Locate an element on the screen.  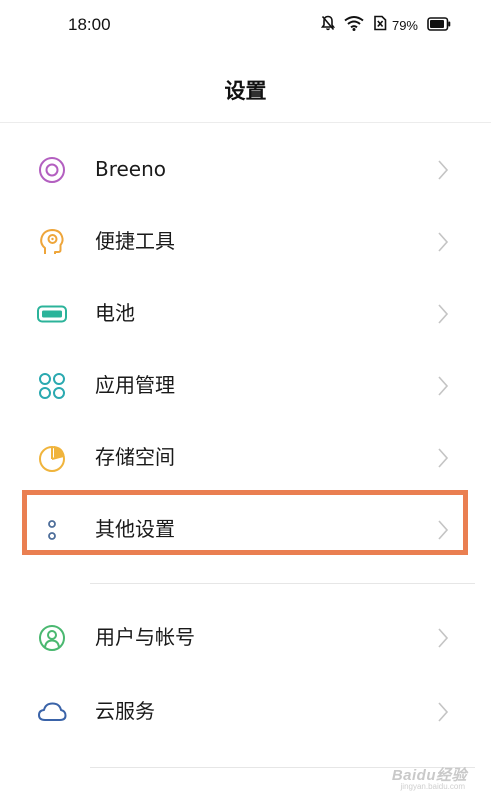
watermark-url: jingyan.baidu.com is located at coordinates (432, 786).